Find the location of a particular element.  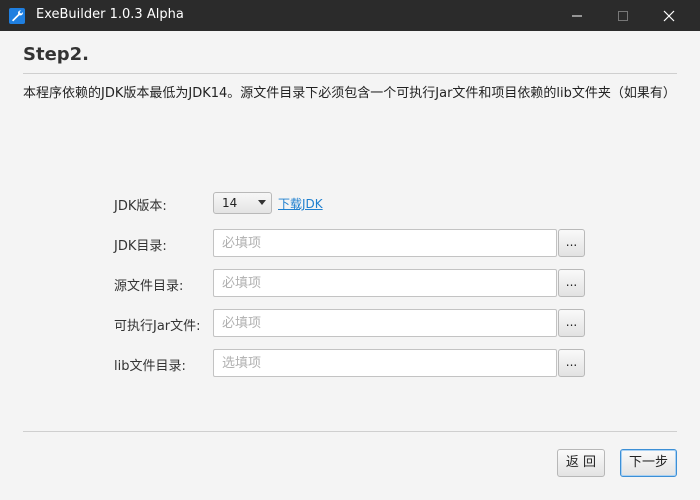

lib-dir-label: lib文件目录: is located at coordinates (150, 366).